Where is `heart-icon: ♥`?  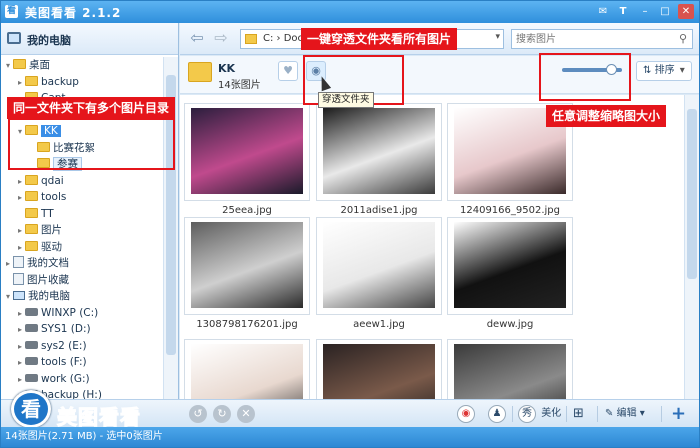
heart-icon: ♥ is located at coordinates (288, 70).